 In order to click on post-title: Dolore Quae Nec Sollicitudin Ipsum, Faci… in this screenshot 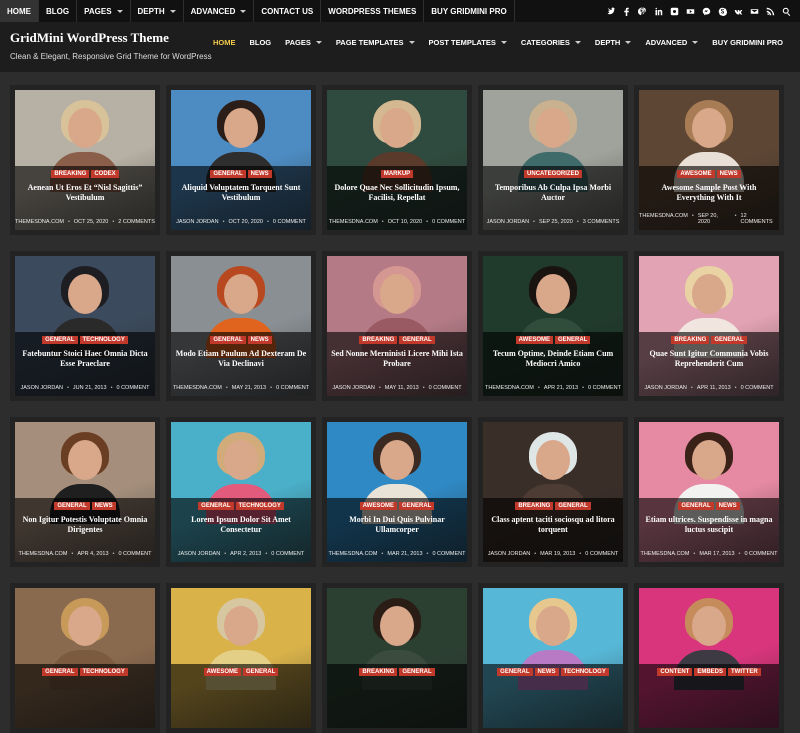, I will do `click(397, 193)`.